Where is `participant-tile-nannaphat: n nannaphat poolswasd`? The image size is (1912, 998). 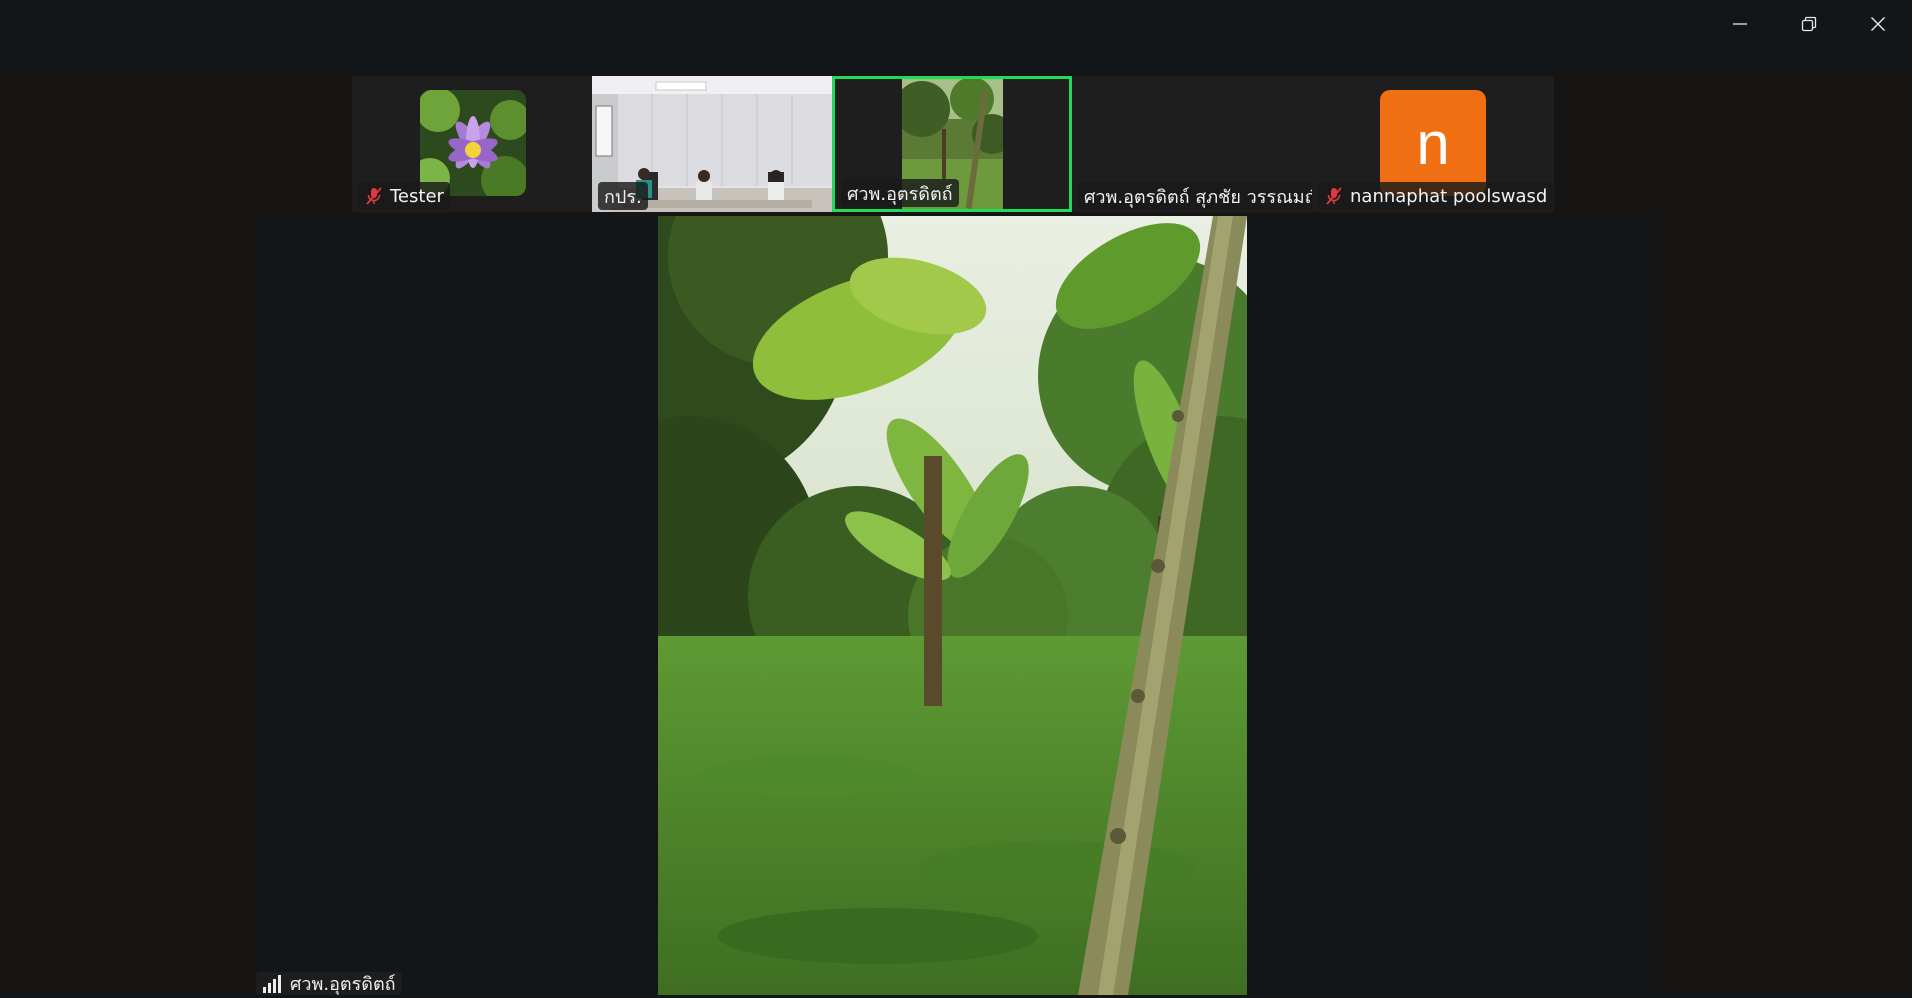 participant-tile-nannaphat: n nannaphat poolswasd is located at coordinates (1433, 144).